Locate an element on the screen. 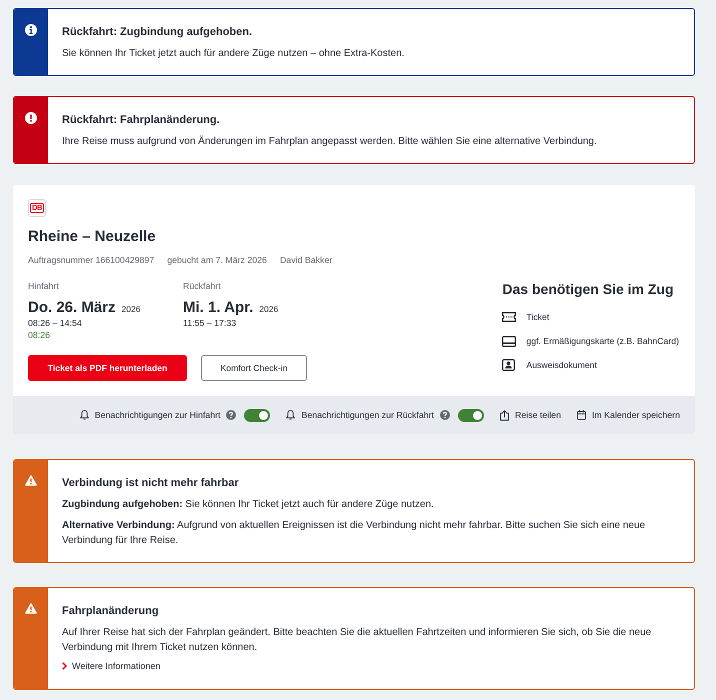  direction-label: Rückfahrt is located at coordinates (202, 286).